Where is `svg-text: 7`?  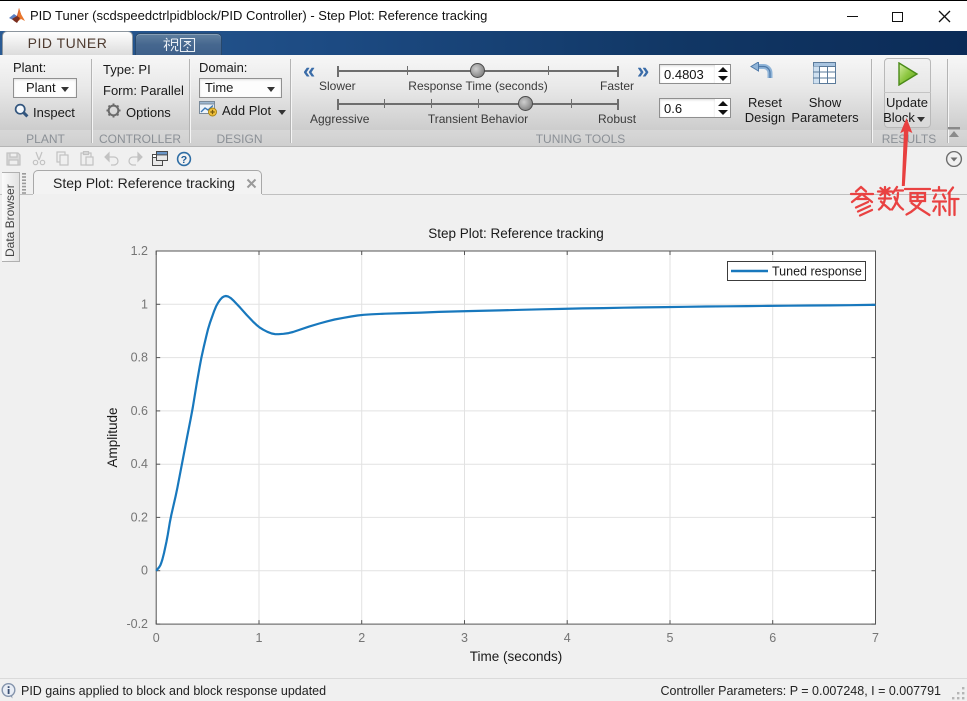 svg-text: 7 is located at coordinates (875, 638).